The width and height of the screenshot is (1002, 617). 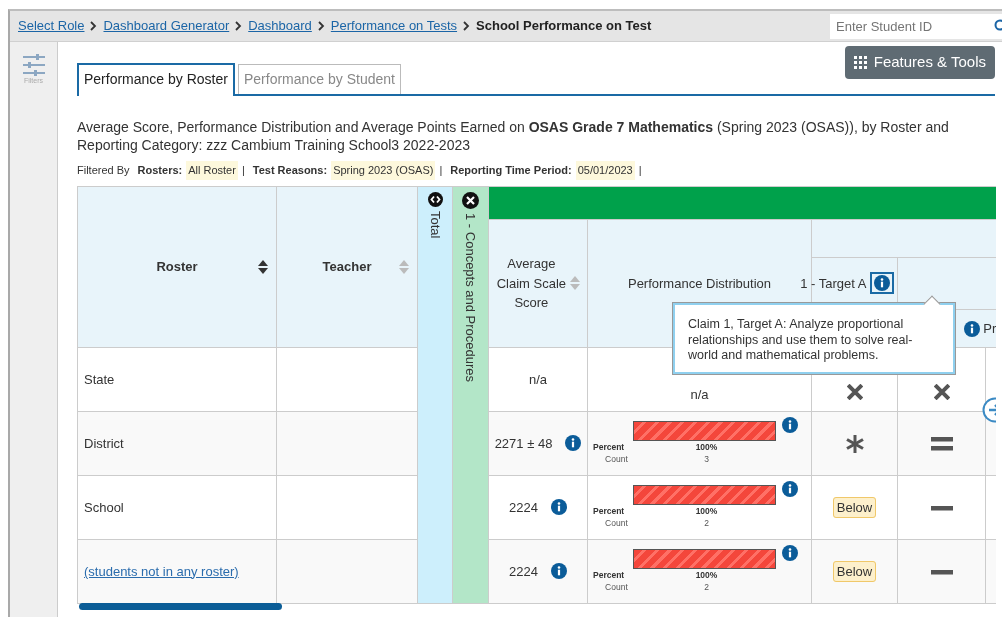 What do you see at coordinates (919, 62) in the screenshot?
I see `features-tools-button: Features & Tools` at bounding box center [919, 62].